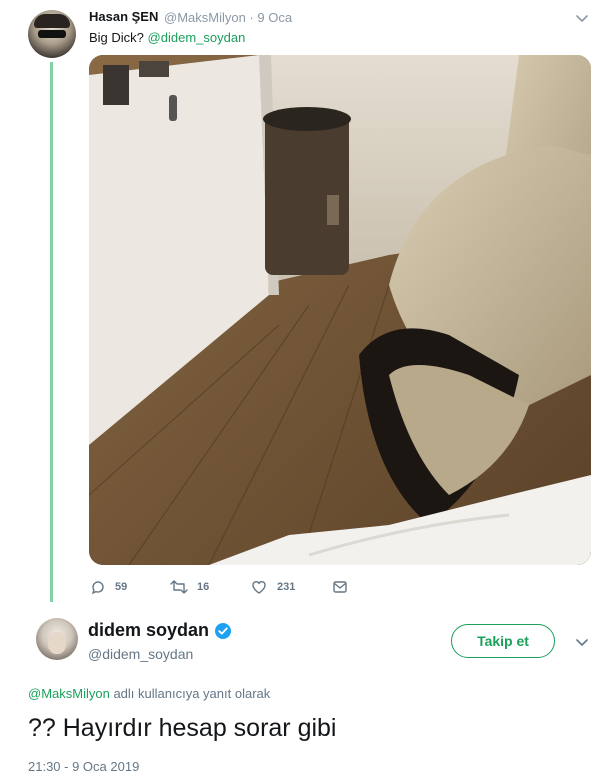 Image resolution: width=613 pixels, height=779 pixels. Describe the element at coordinates (123, 16) in the screenshot. I see `quoted-author-name: Hasan ŞEN` at that location.